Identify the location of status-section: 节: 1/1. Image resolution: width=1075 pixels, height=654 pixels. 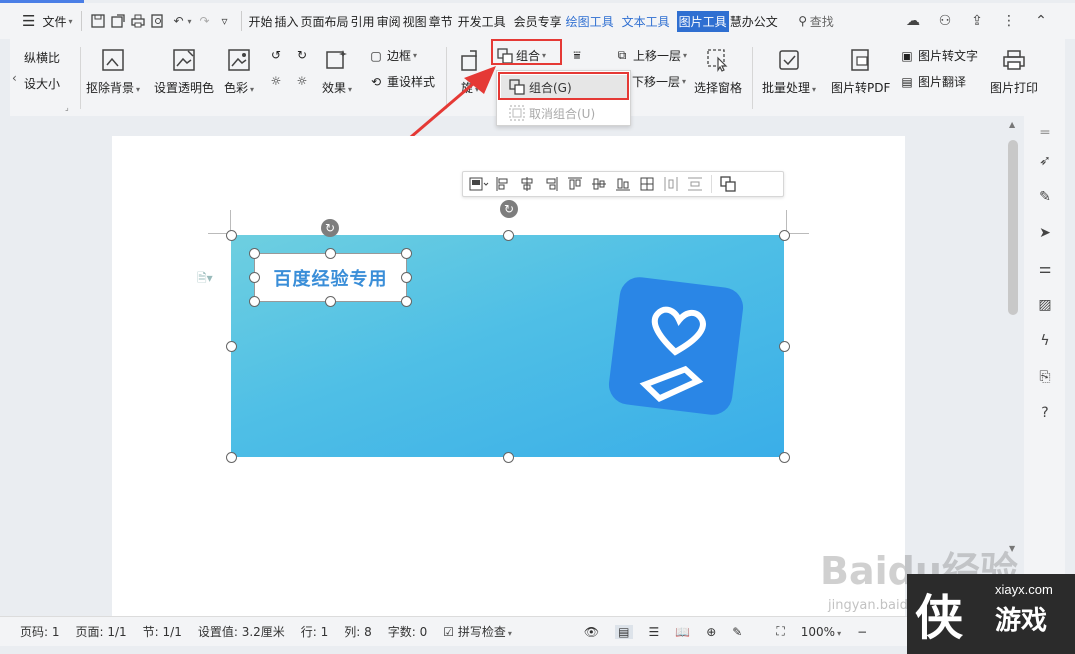
(162, 631).